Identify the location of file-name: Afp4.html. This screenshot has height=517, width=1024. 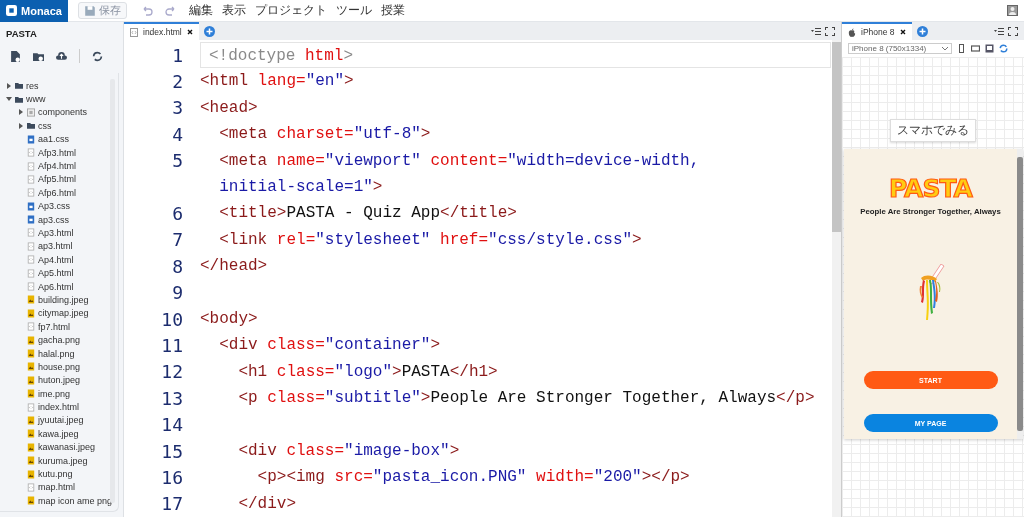
(57, 166).